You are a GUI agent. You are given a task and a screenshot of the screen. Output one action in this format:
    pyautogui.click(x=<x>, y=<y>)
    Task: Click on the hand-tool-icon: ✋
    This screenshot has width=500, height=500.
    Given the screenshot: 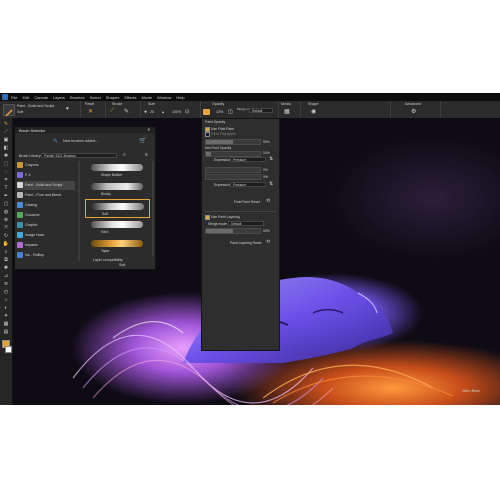 What is the action you would take?
    pyautogui.click(x=6, y=244)
    